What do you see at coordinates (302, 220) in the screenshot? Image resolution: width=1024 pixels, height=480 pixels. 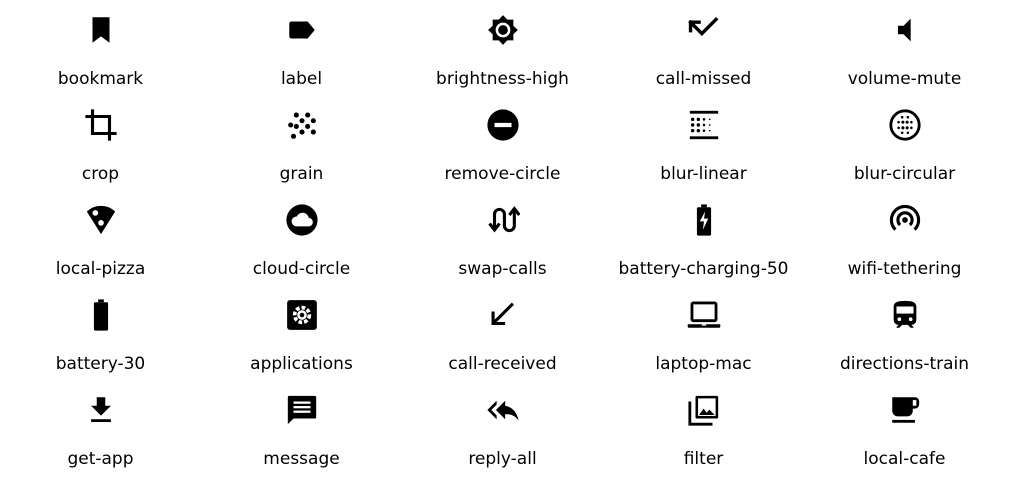 I see `cloud-circle-icon` at bounding box center [302, 220].